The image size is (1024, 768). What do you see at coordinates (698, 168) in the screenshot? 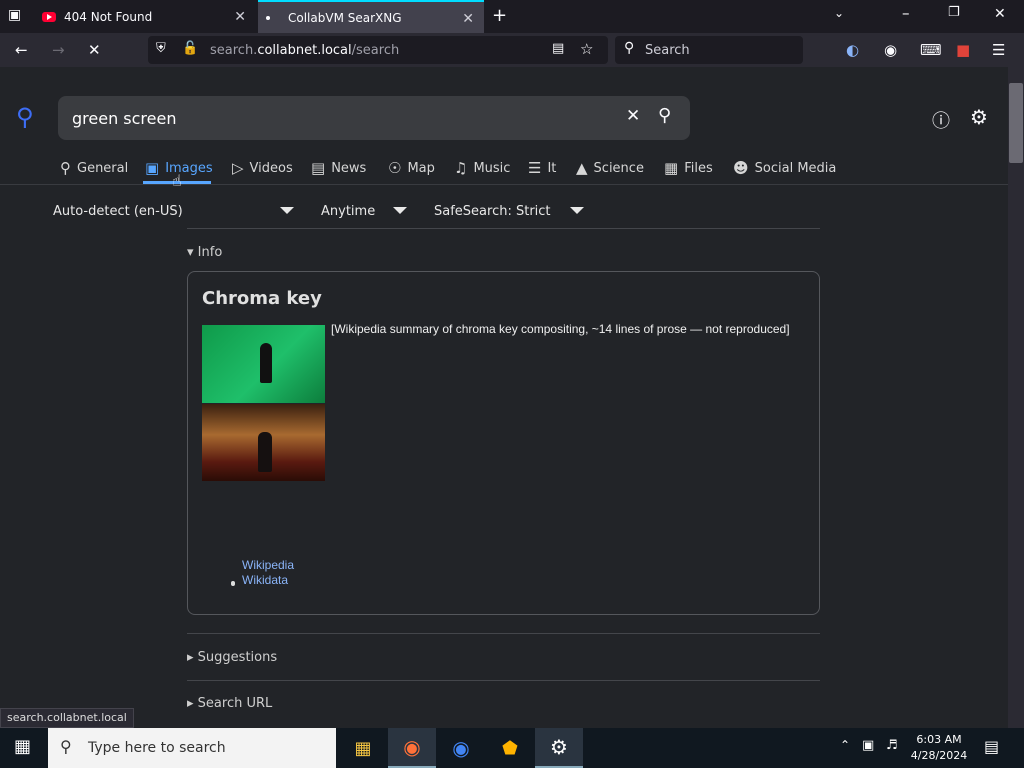
I see `tab-label: Files` at bounding box center [698, 168].